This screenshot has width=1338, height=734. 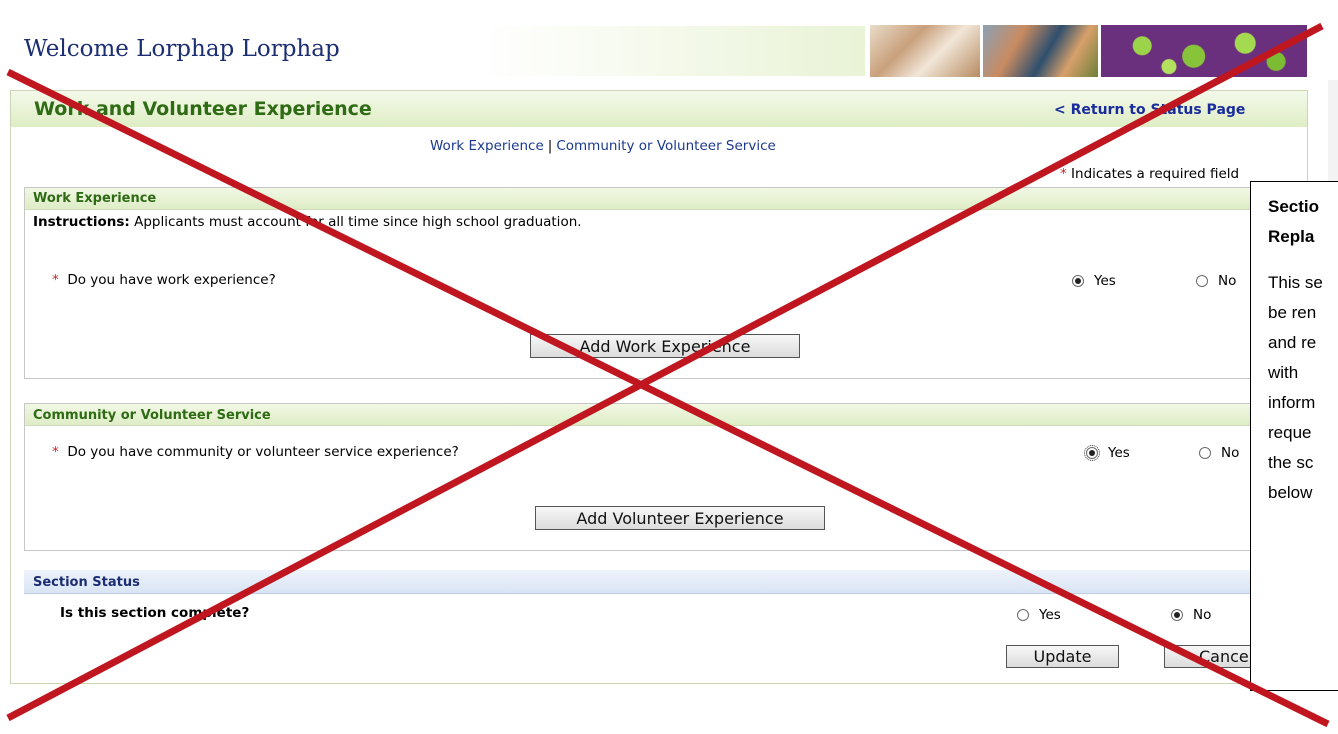 I want to click on update-button: Update, so click(x=1062, y=656).